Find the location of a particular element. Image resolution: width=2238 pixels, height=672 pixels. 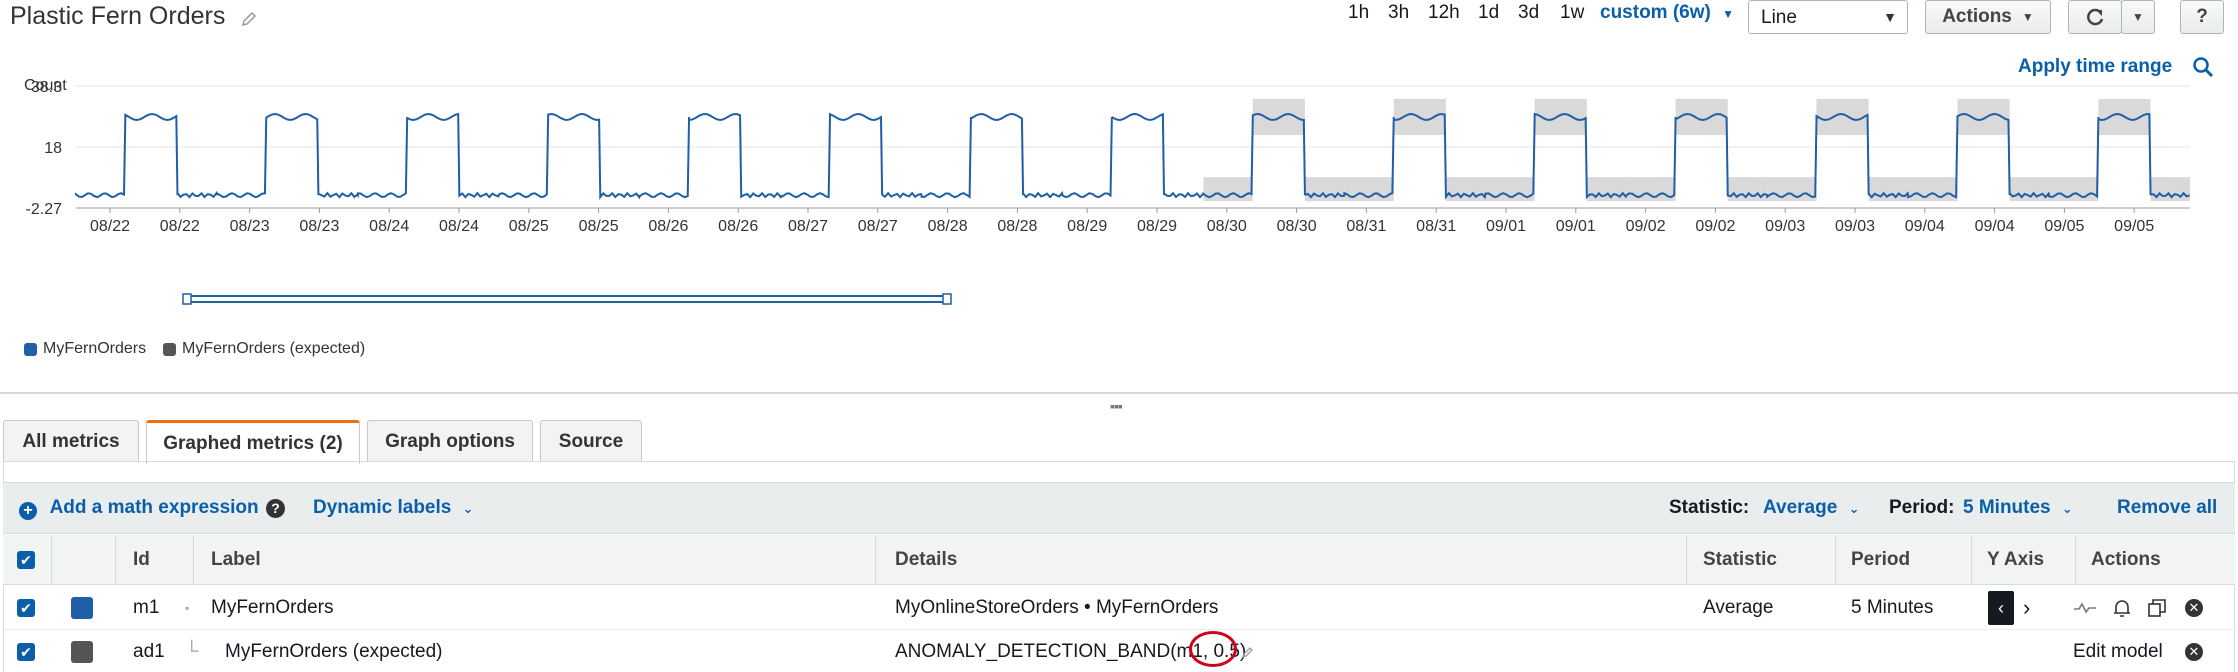

dynamic-labels-dropdown: Dynamic labels ⌄ is located at coordinates (393, 508).